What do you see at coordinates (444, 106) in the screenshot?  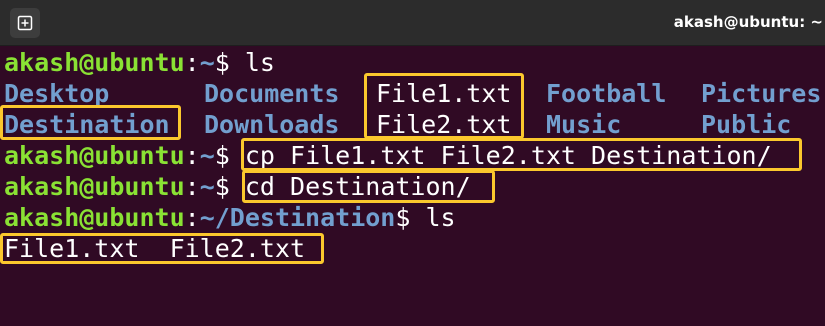 I see `highlight-box-files` at bounding box center [444, 106].